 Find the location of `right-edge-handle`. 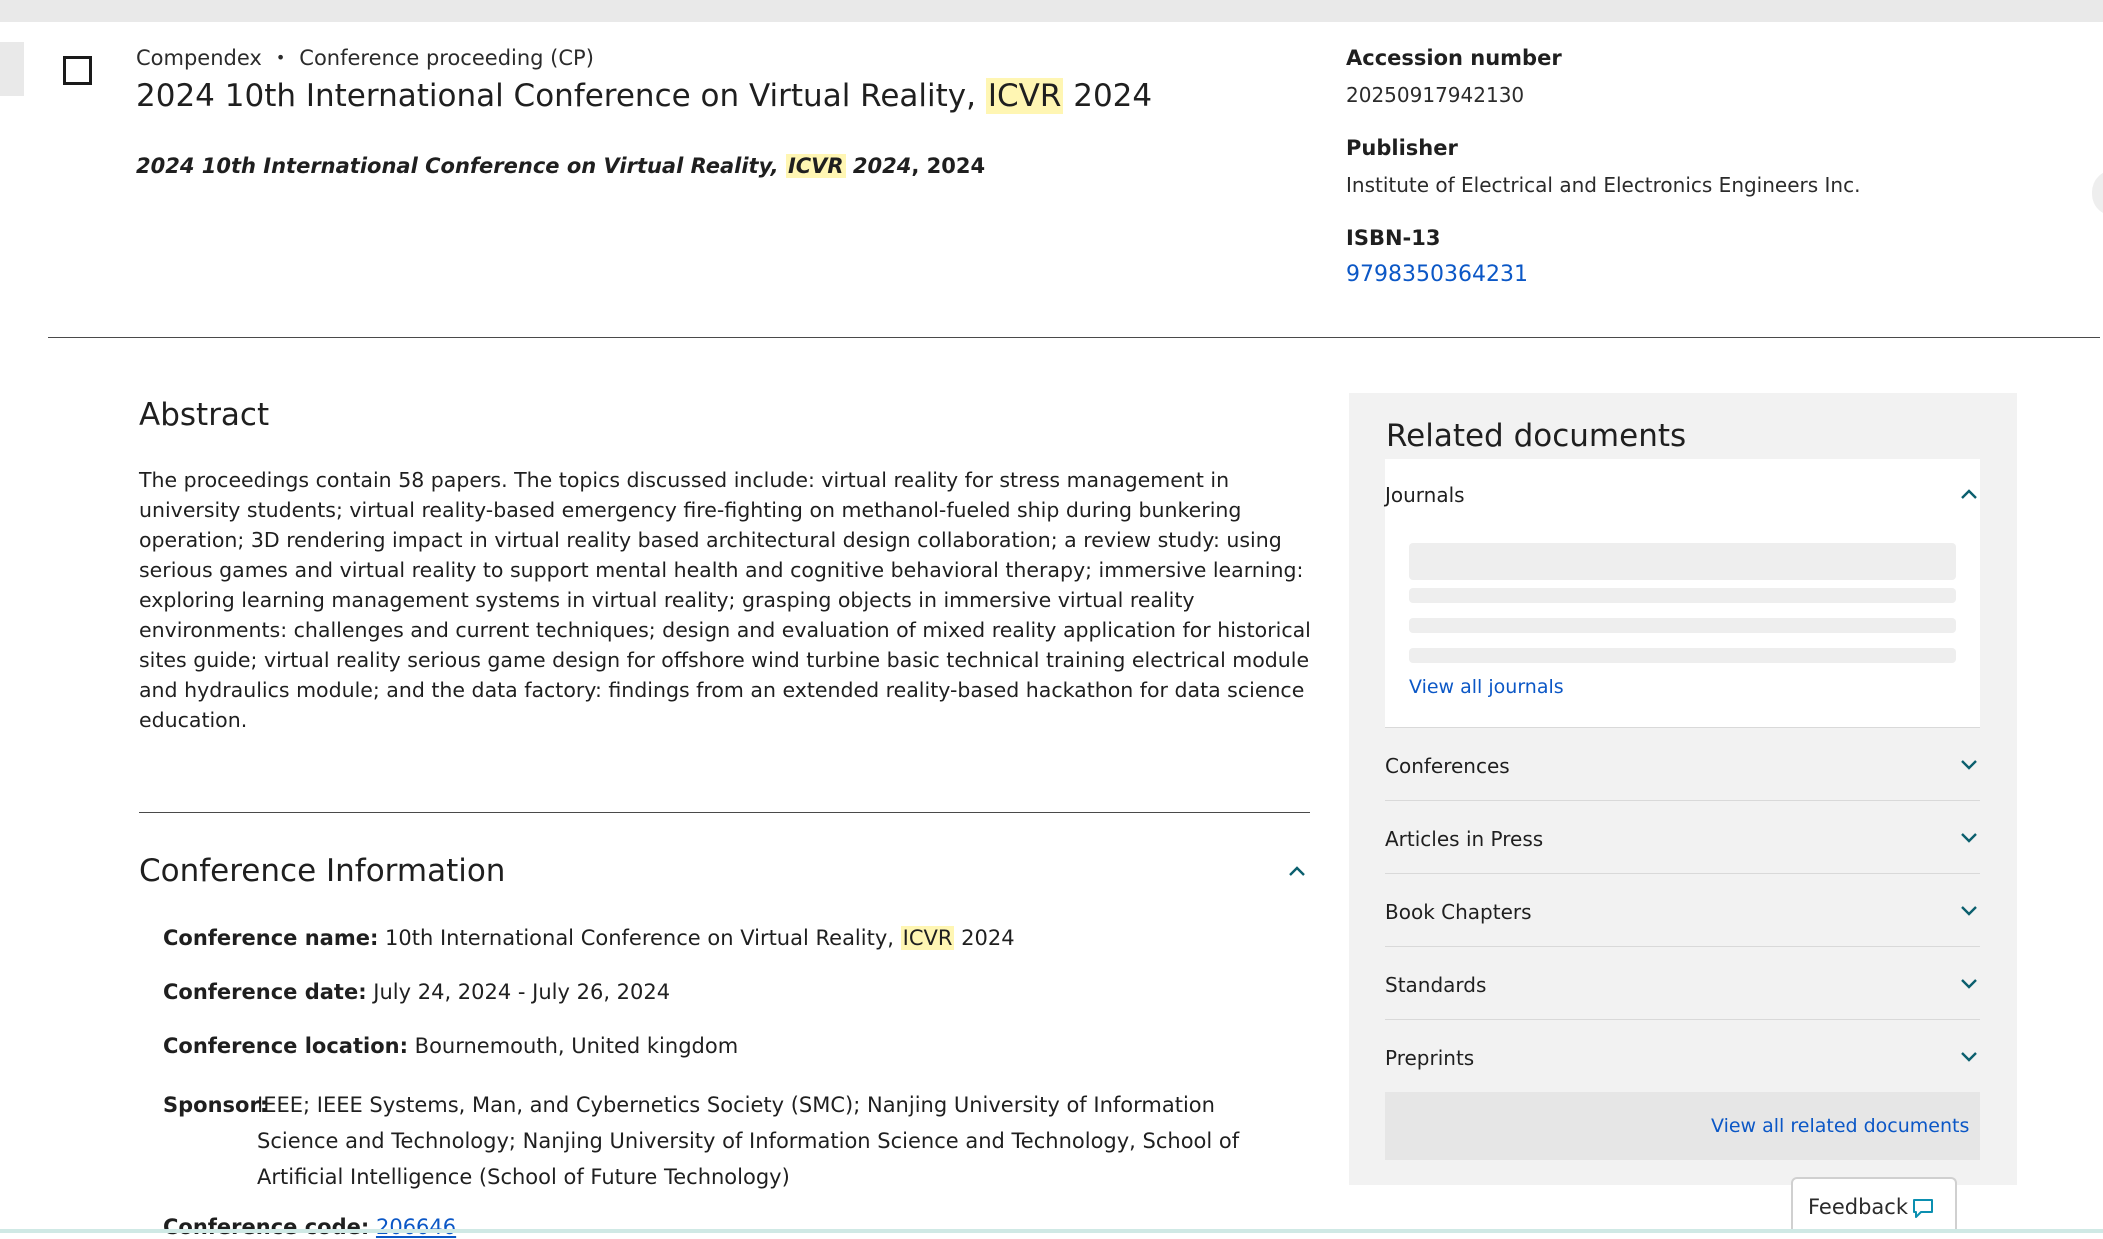

right-edge-handle is located at coordinates (2097, 193).